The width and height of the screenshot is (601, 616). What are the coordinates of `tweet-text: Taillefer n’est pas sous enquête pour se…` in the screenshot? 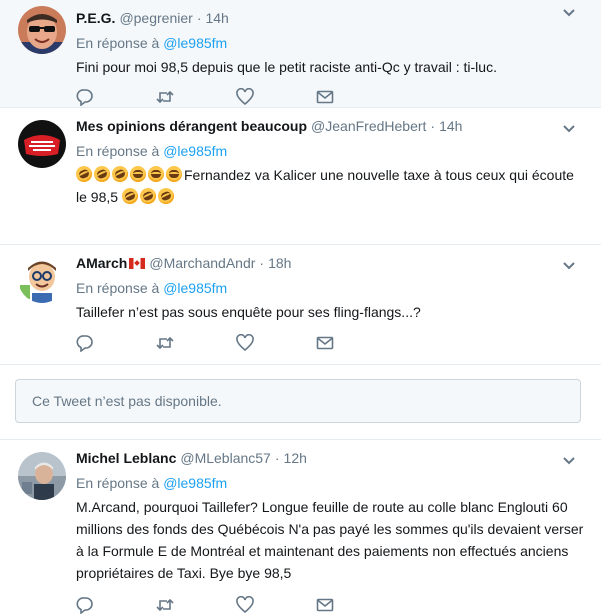 It's located at (248, 312).